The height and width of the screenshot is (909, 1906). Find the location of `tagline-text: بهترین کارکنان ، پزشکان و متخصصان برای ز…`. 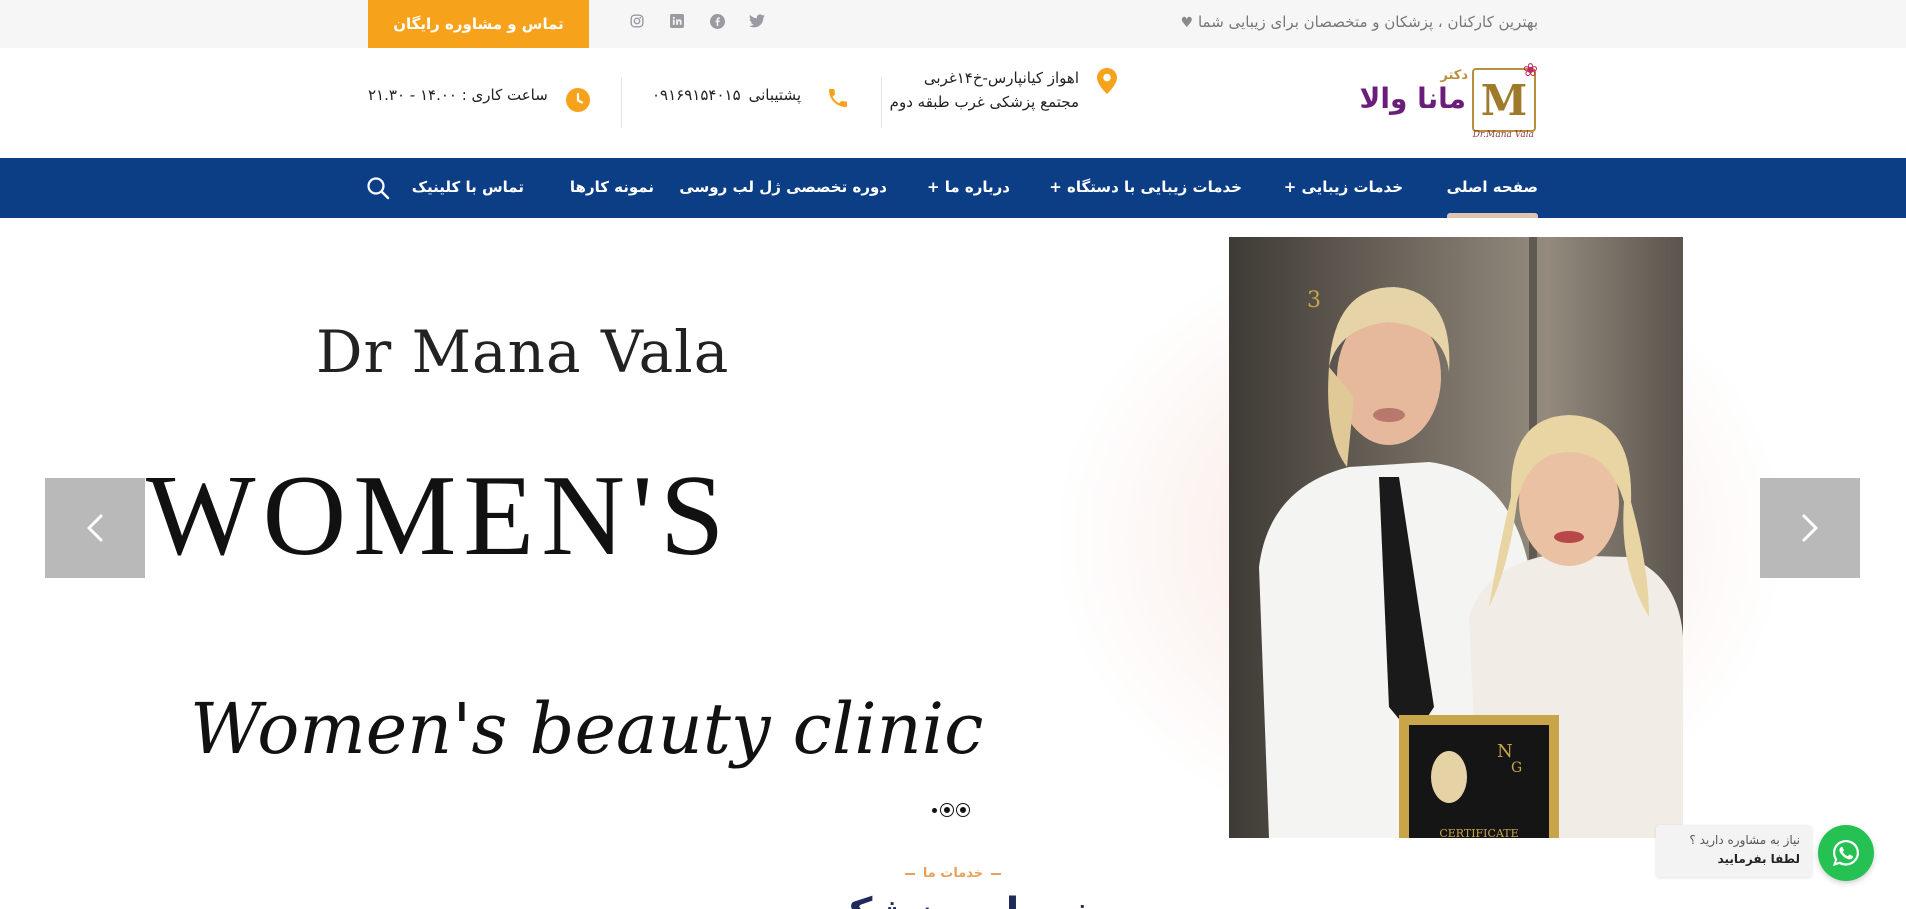

tagline-text: بهترین کارکنان ، پزشکان و متخصصان برای ز… is located at coordinates (1367, 22).